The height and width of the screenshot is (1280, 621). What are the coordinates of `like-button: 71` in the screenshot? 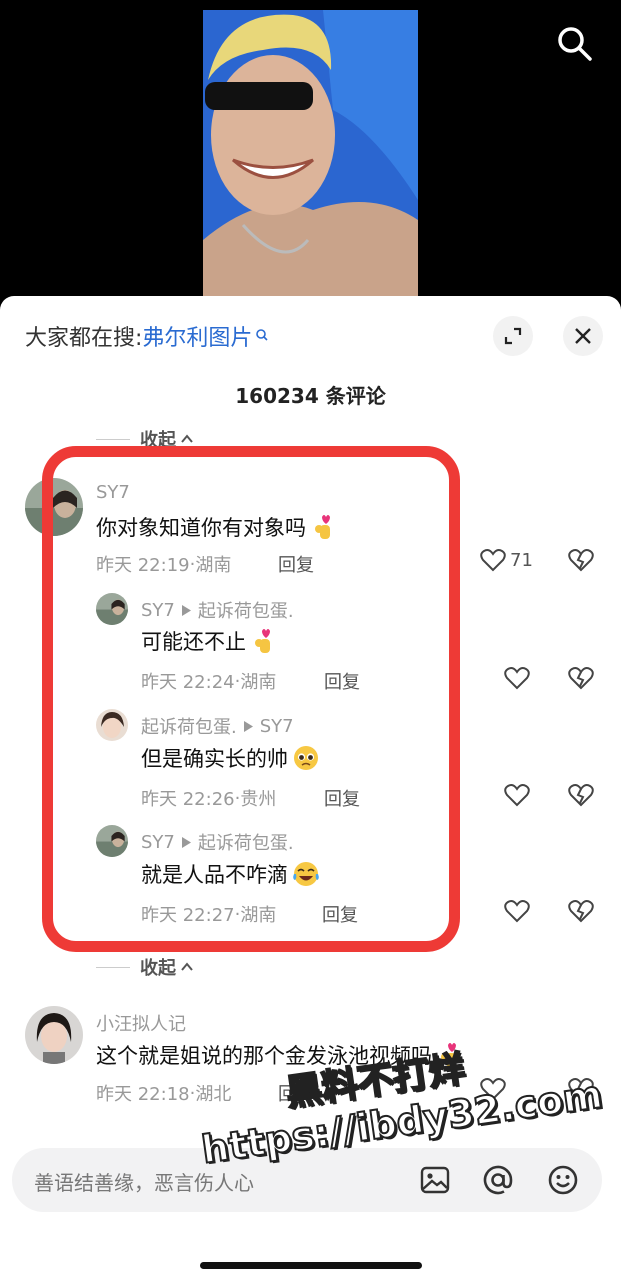 It's located at (506, 560).